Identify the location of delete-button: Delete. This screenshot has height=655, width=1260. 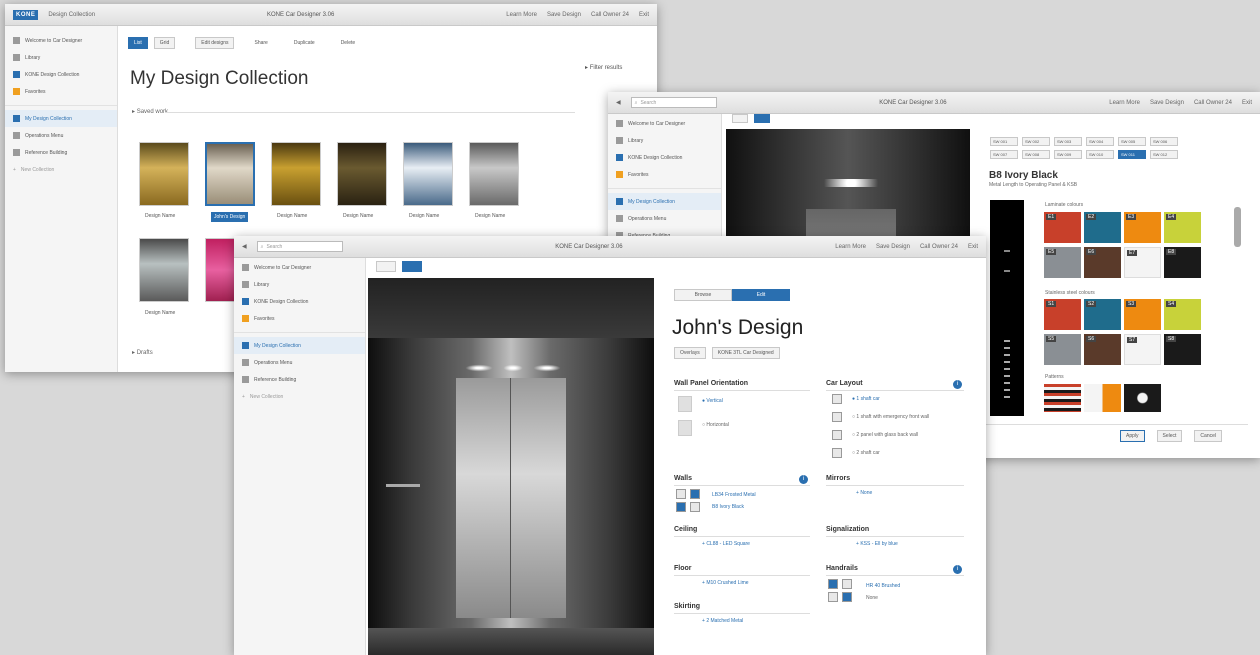
(348, 43).